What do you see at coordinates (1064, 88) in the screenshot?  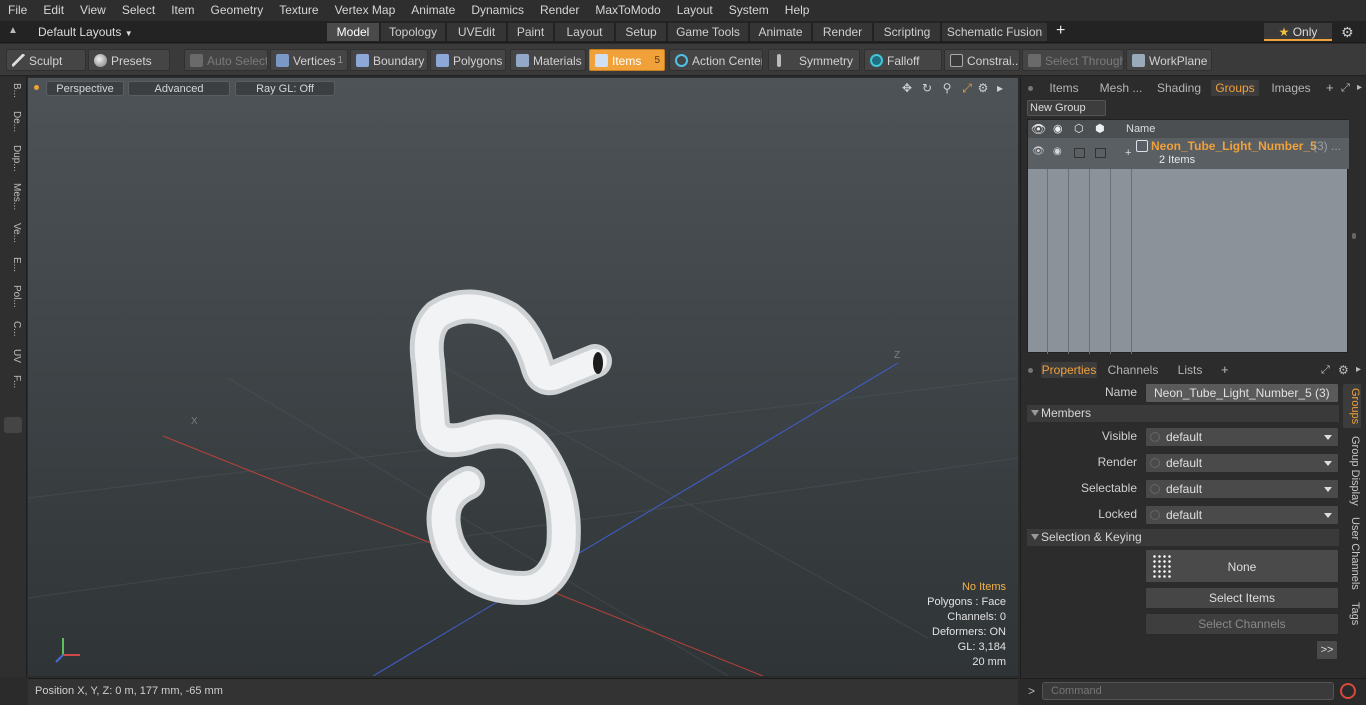 I see `tab-items: Items` at bounding box center [1064, 88].